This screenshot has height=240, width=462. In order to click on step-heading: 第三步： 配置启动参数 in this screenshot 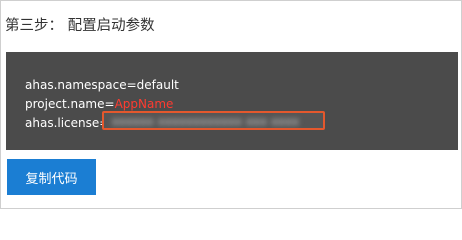, I will do `click(80, 26)`.